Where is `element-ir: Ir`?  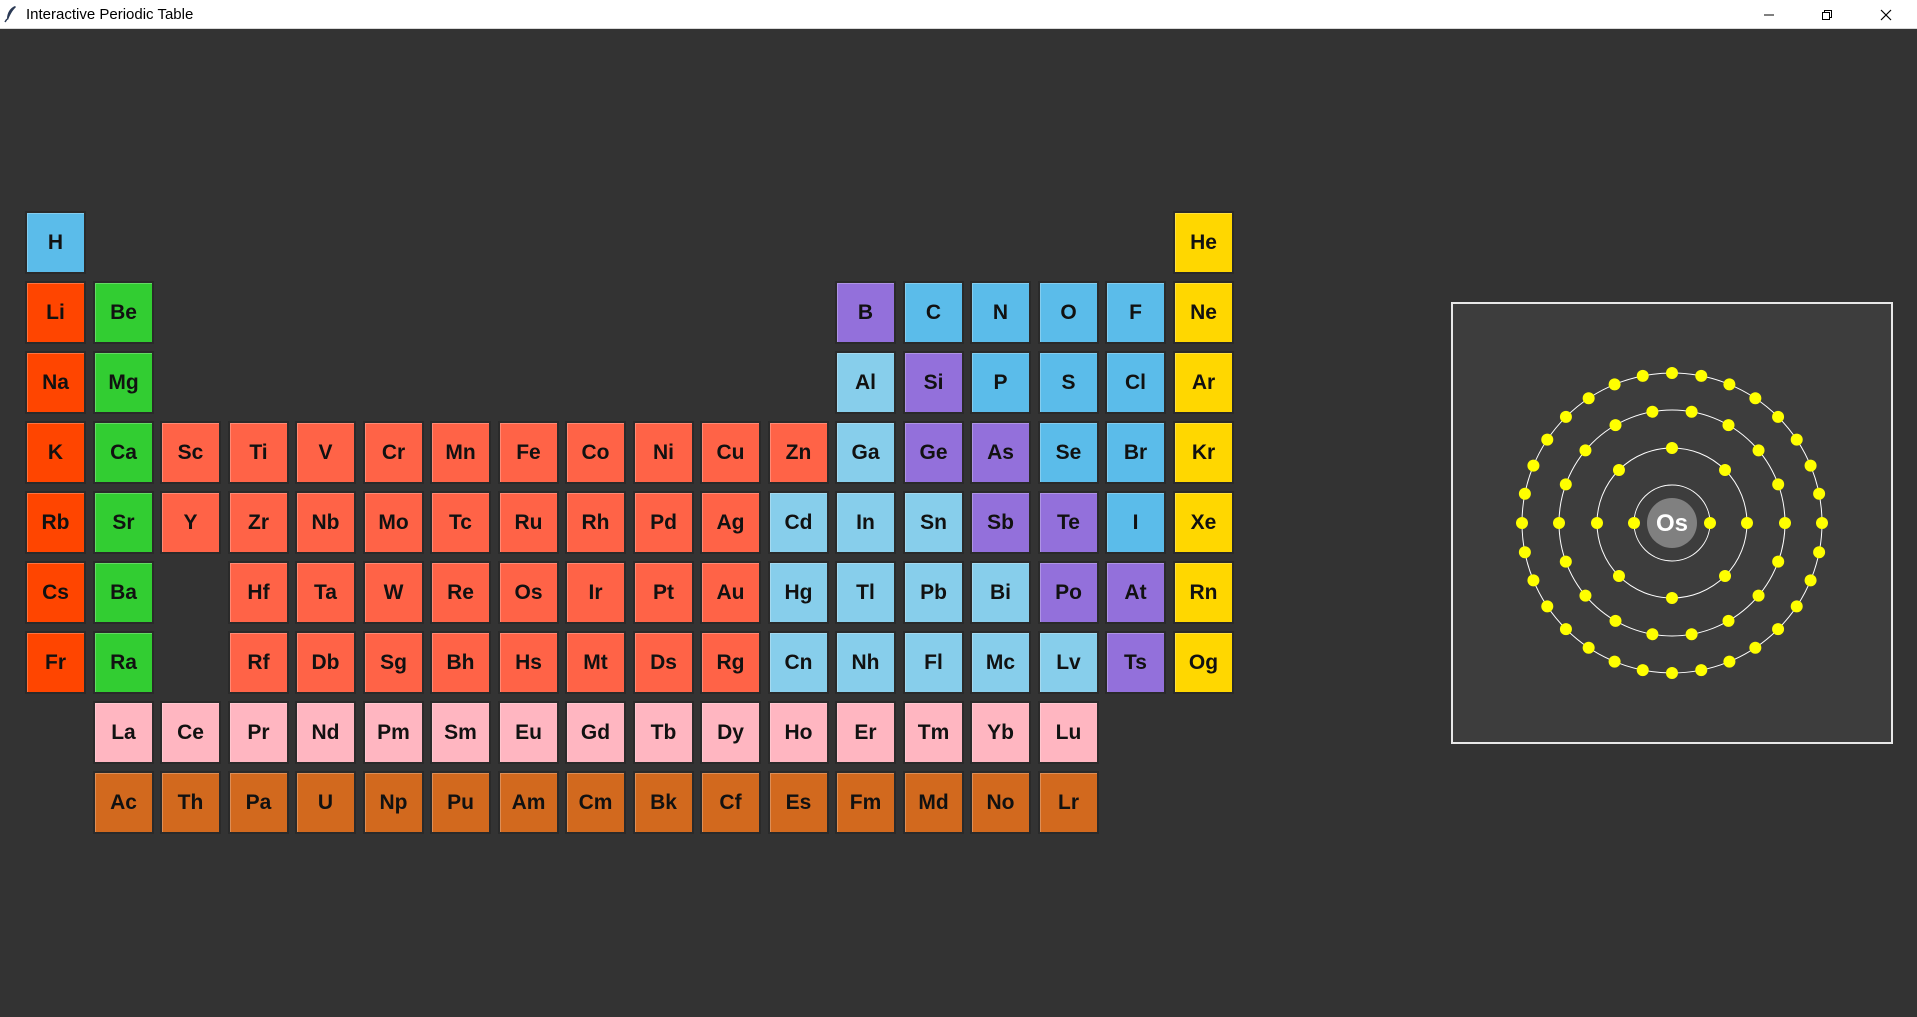 element-ir: Ir is located at coordinates (595, 592).